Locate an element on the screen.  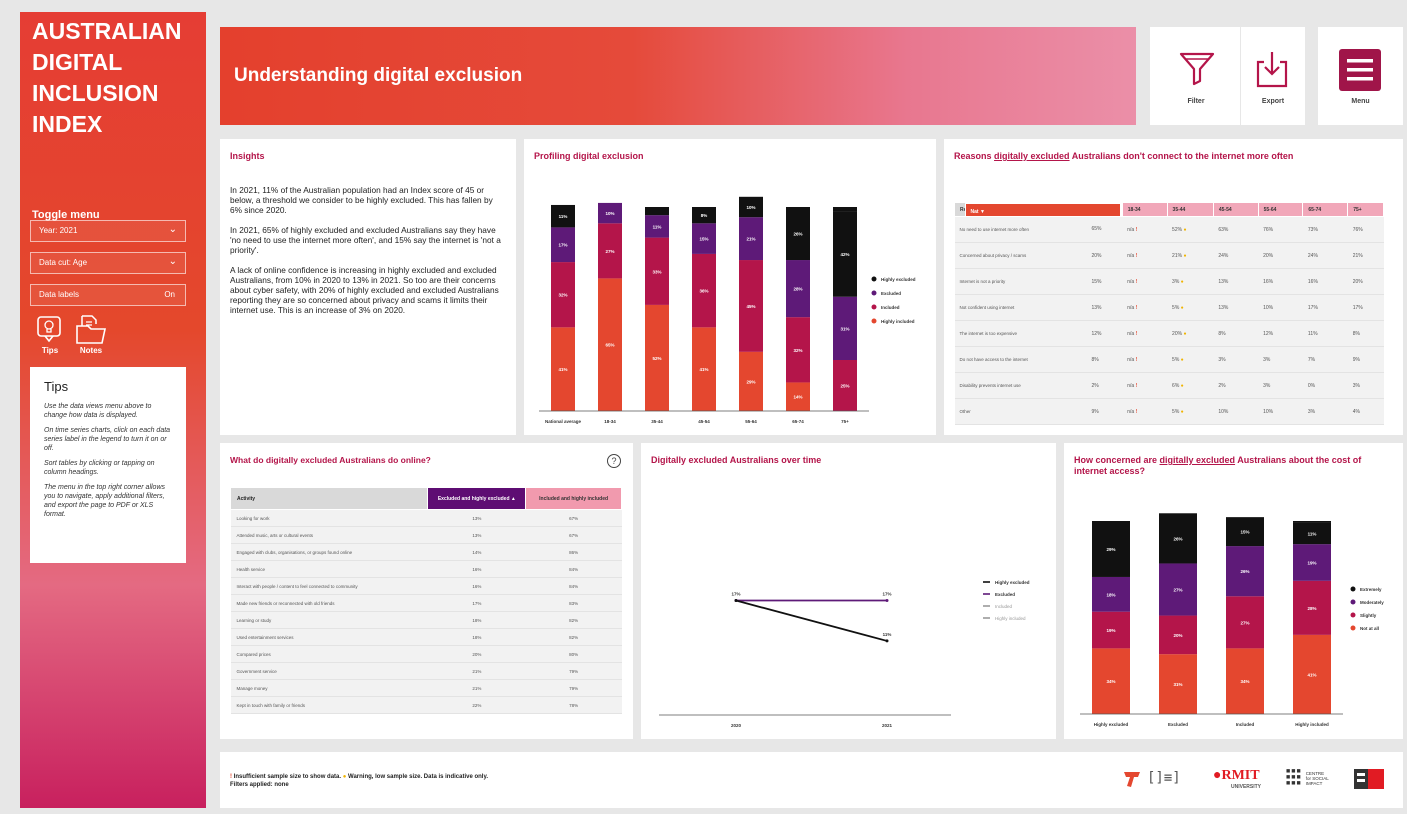
data-label: 14% is located at coordinates (797, 397).